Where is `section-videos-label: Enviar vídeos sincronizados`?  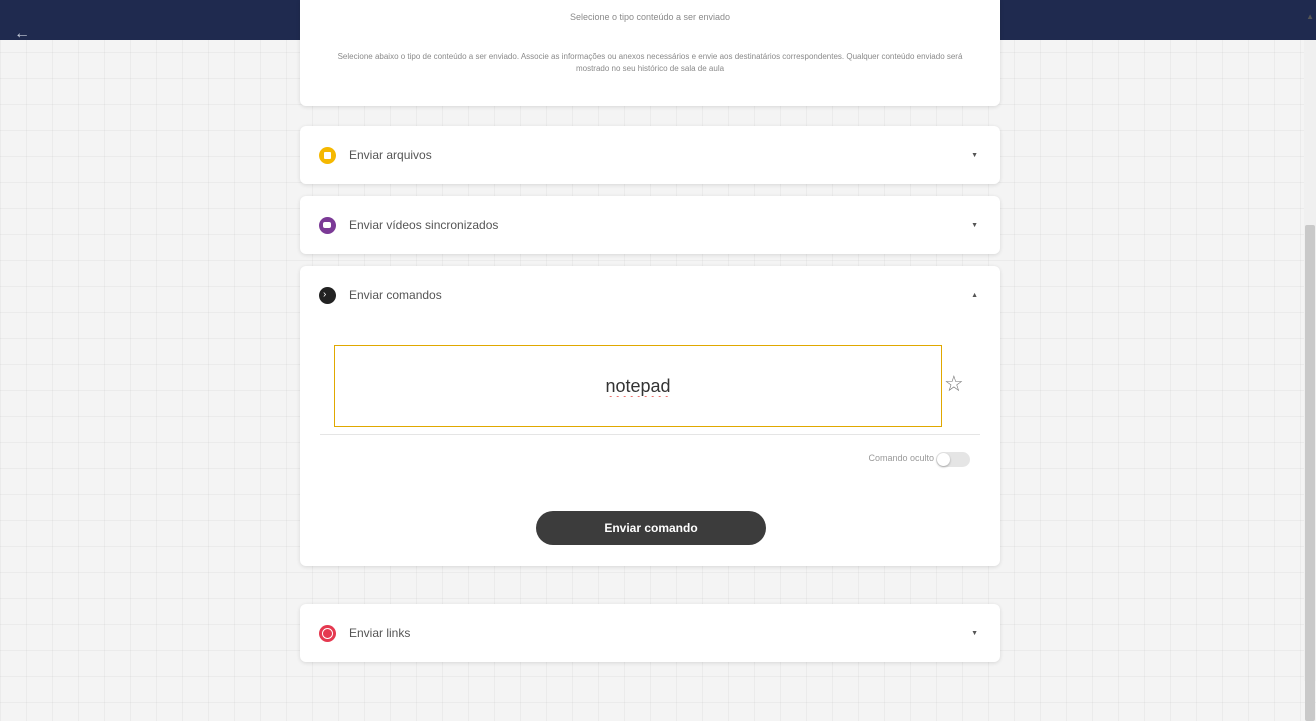 section-videos-label: Enviar vídeos sincronizados is located at coordinates (424, 225).